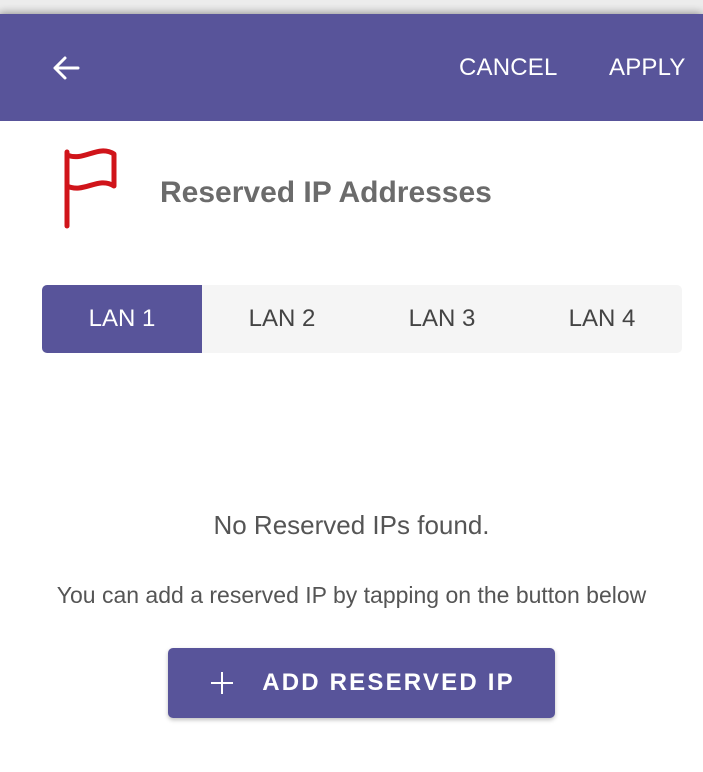 This screenshot has width=703, height=772. I want to click on back-button, so click(66, 68).